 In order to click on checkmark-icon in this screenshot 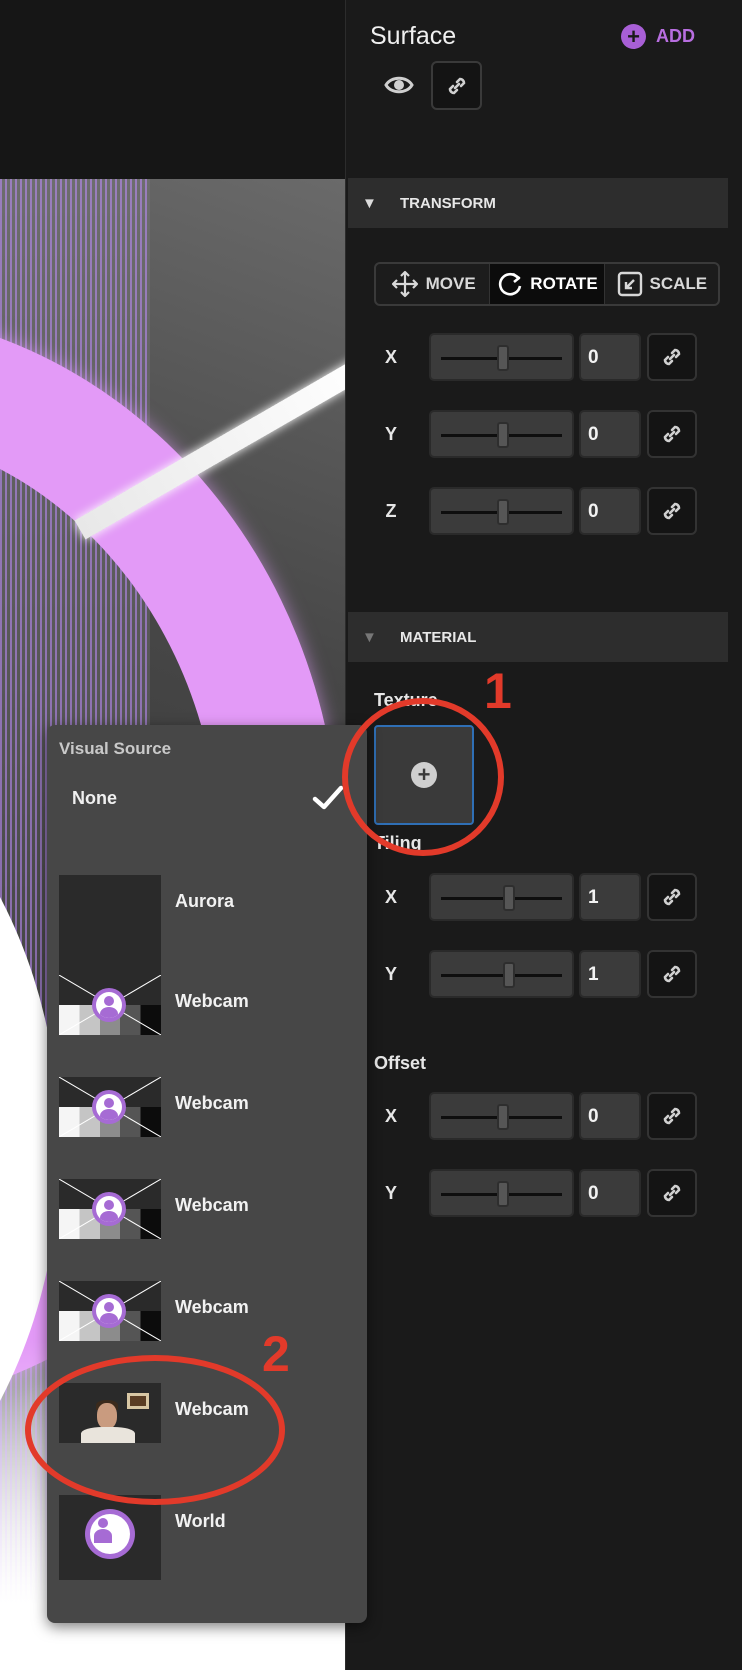, I will do `click(328, 797)`.